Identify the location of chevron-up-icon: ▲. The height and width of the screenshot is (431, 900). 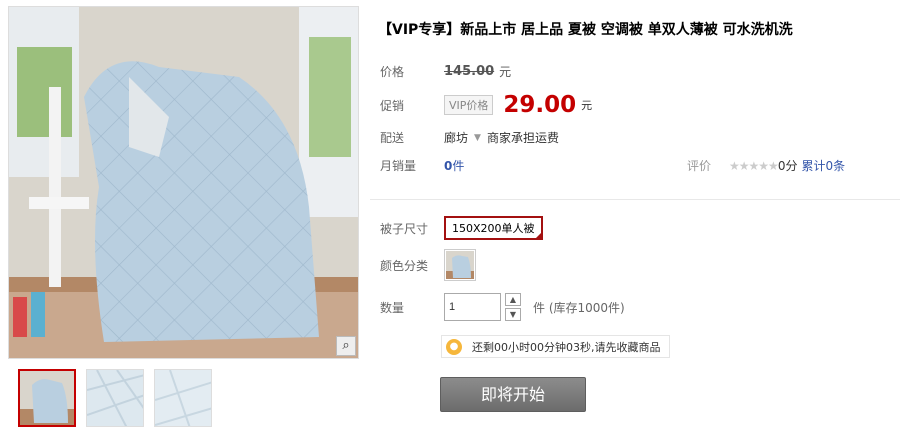
(513, 299).